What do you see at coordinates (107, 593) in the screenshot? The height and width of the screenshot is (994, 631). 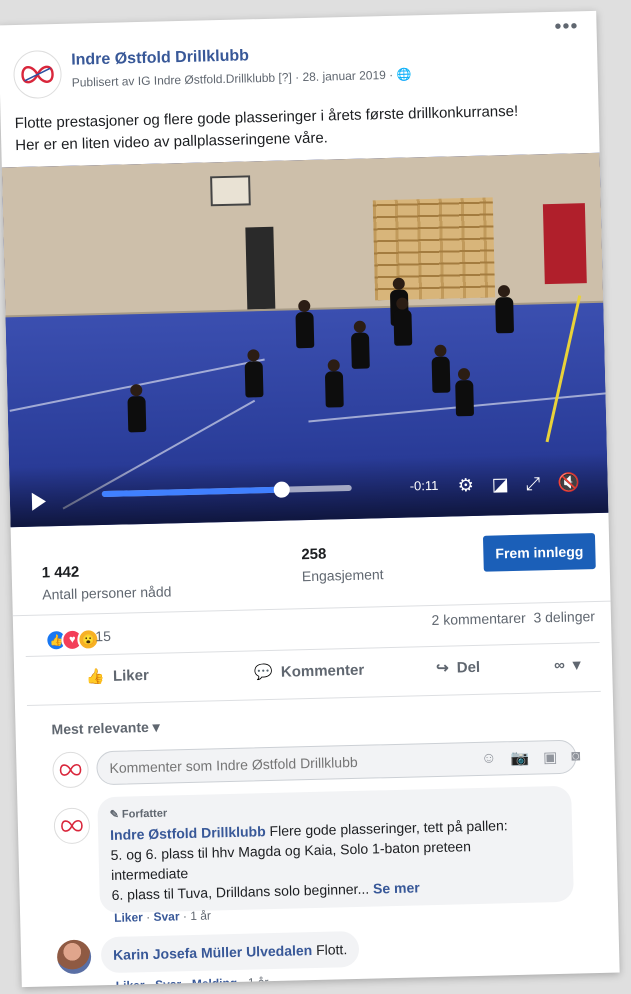 I see `reach-label: Antall personer nådd` at bounding box center [107, 593].